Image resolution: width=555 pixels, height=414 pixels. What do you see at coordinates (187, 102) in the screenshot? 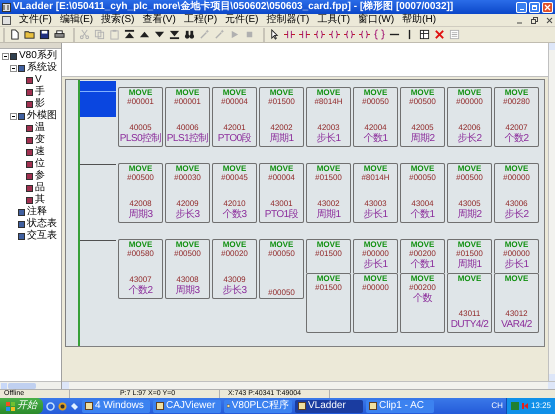
I see `block-value: #00001` at bounding box center [187, 102].